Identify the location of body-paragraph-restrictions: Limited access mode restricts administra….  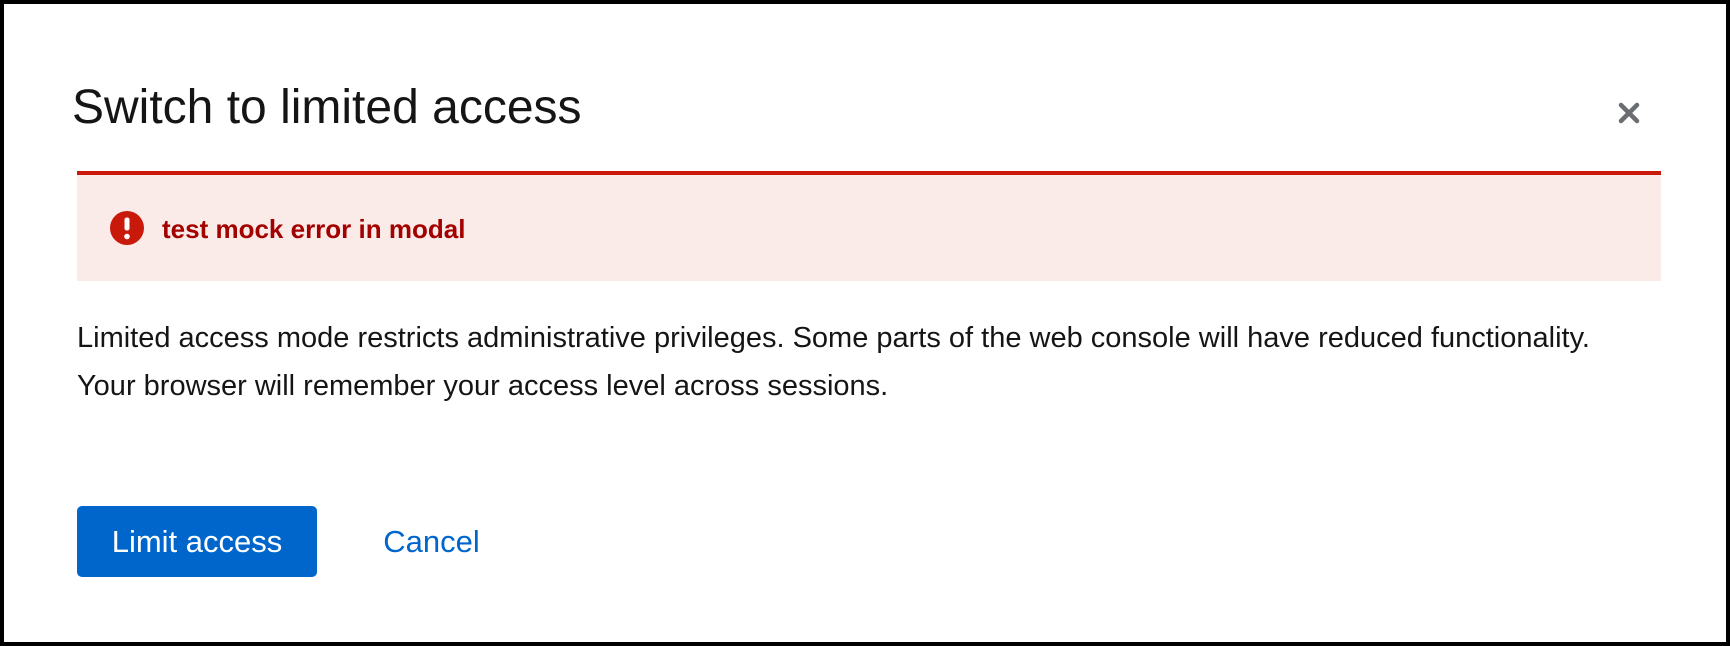
(833, 338).